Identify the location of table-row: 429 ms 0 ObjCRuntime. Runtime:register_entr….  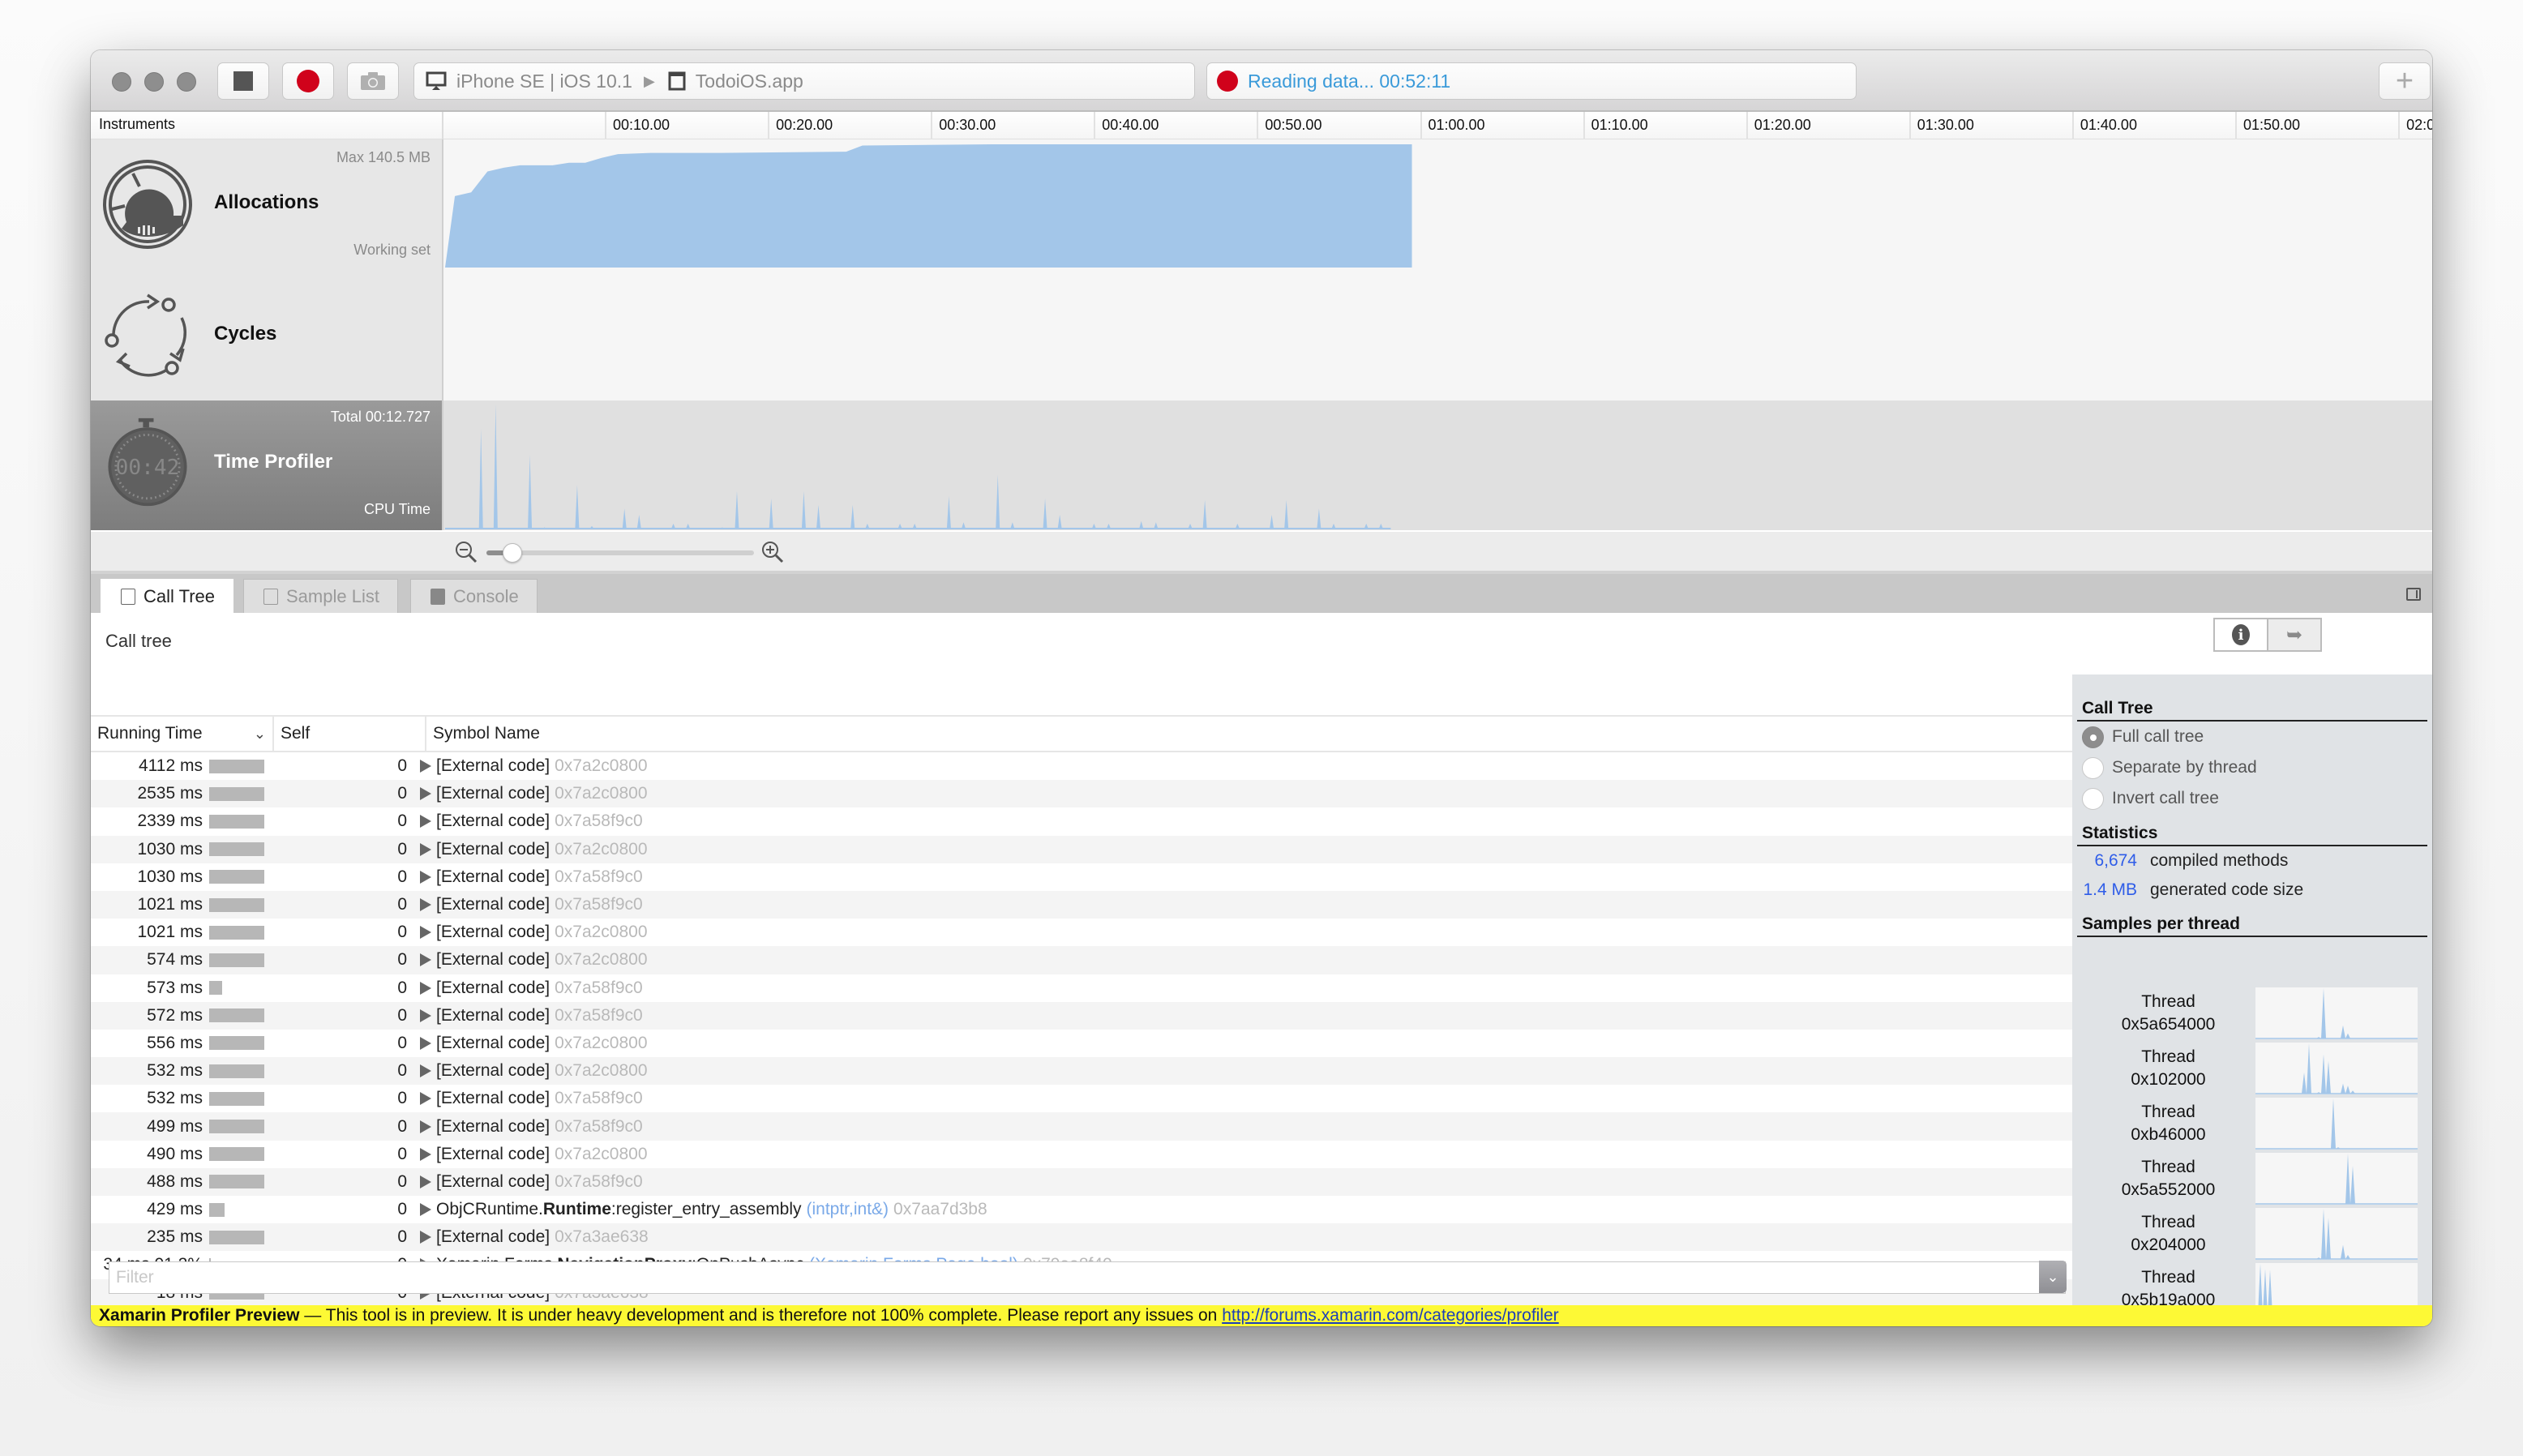
(1081, 1209).